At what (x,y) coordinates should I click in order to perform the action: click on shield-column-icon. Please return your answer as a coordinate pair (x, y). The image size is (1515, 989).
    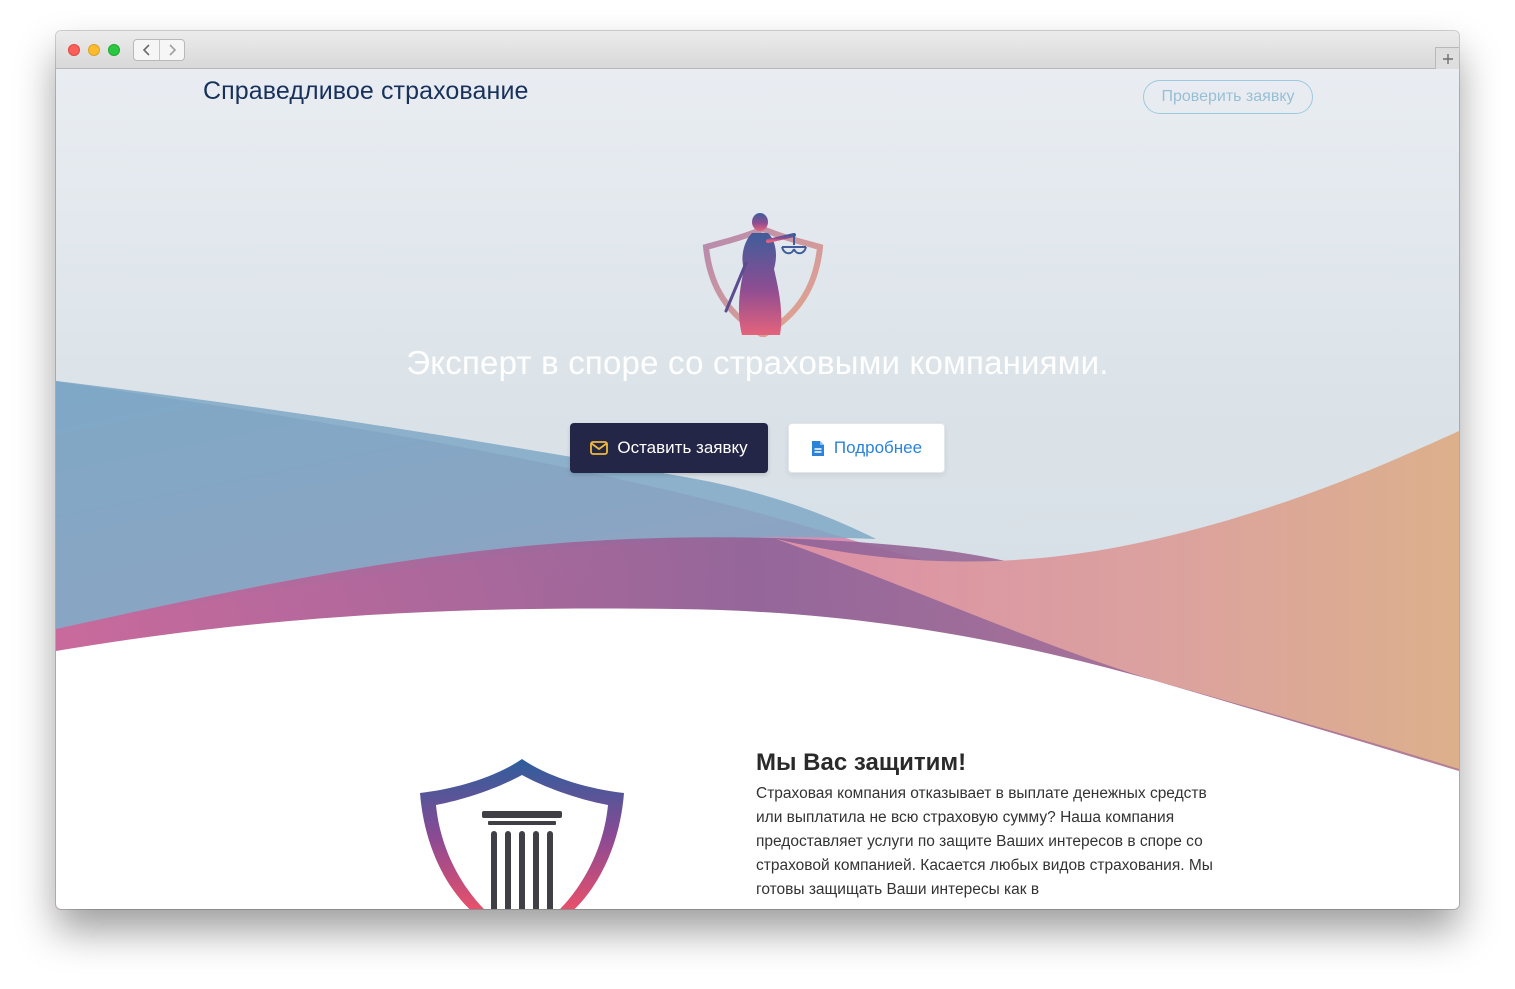
    Looking at the image, I should click on (522, 834).